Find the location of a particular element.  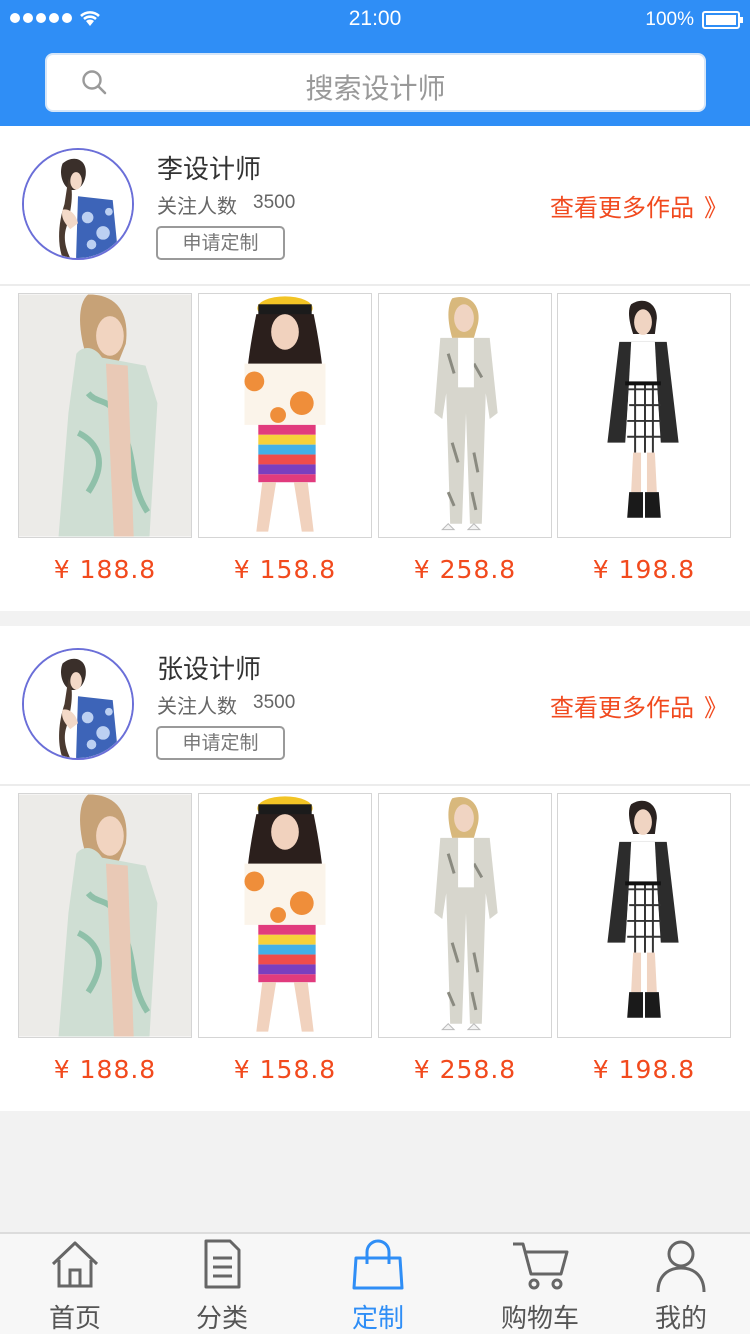

status-time: 21:00 is located at coordinates (375, 18).